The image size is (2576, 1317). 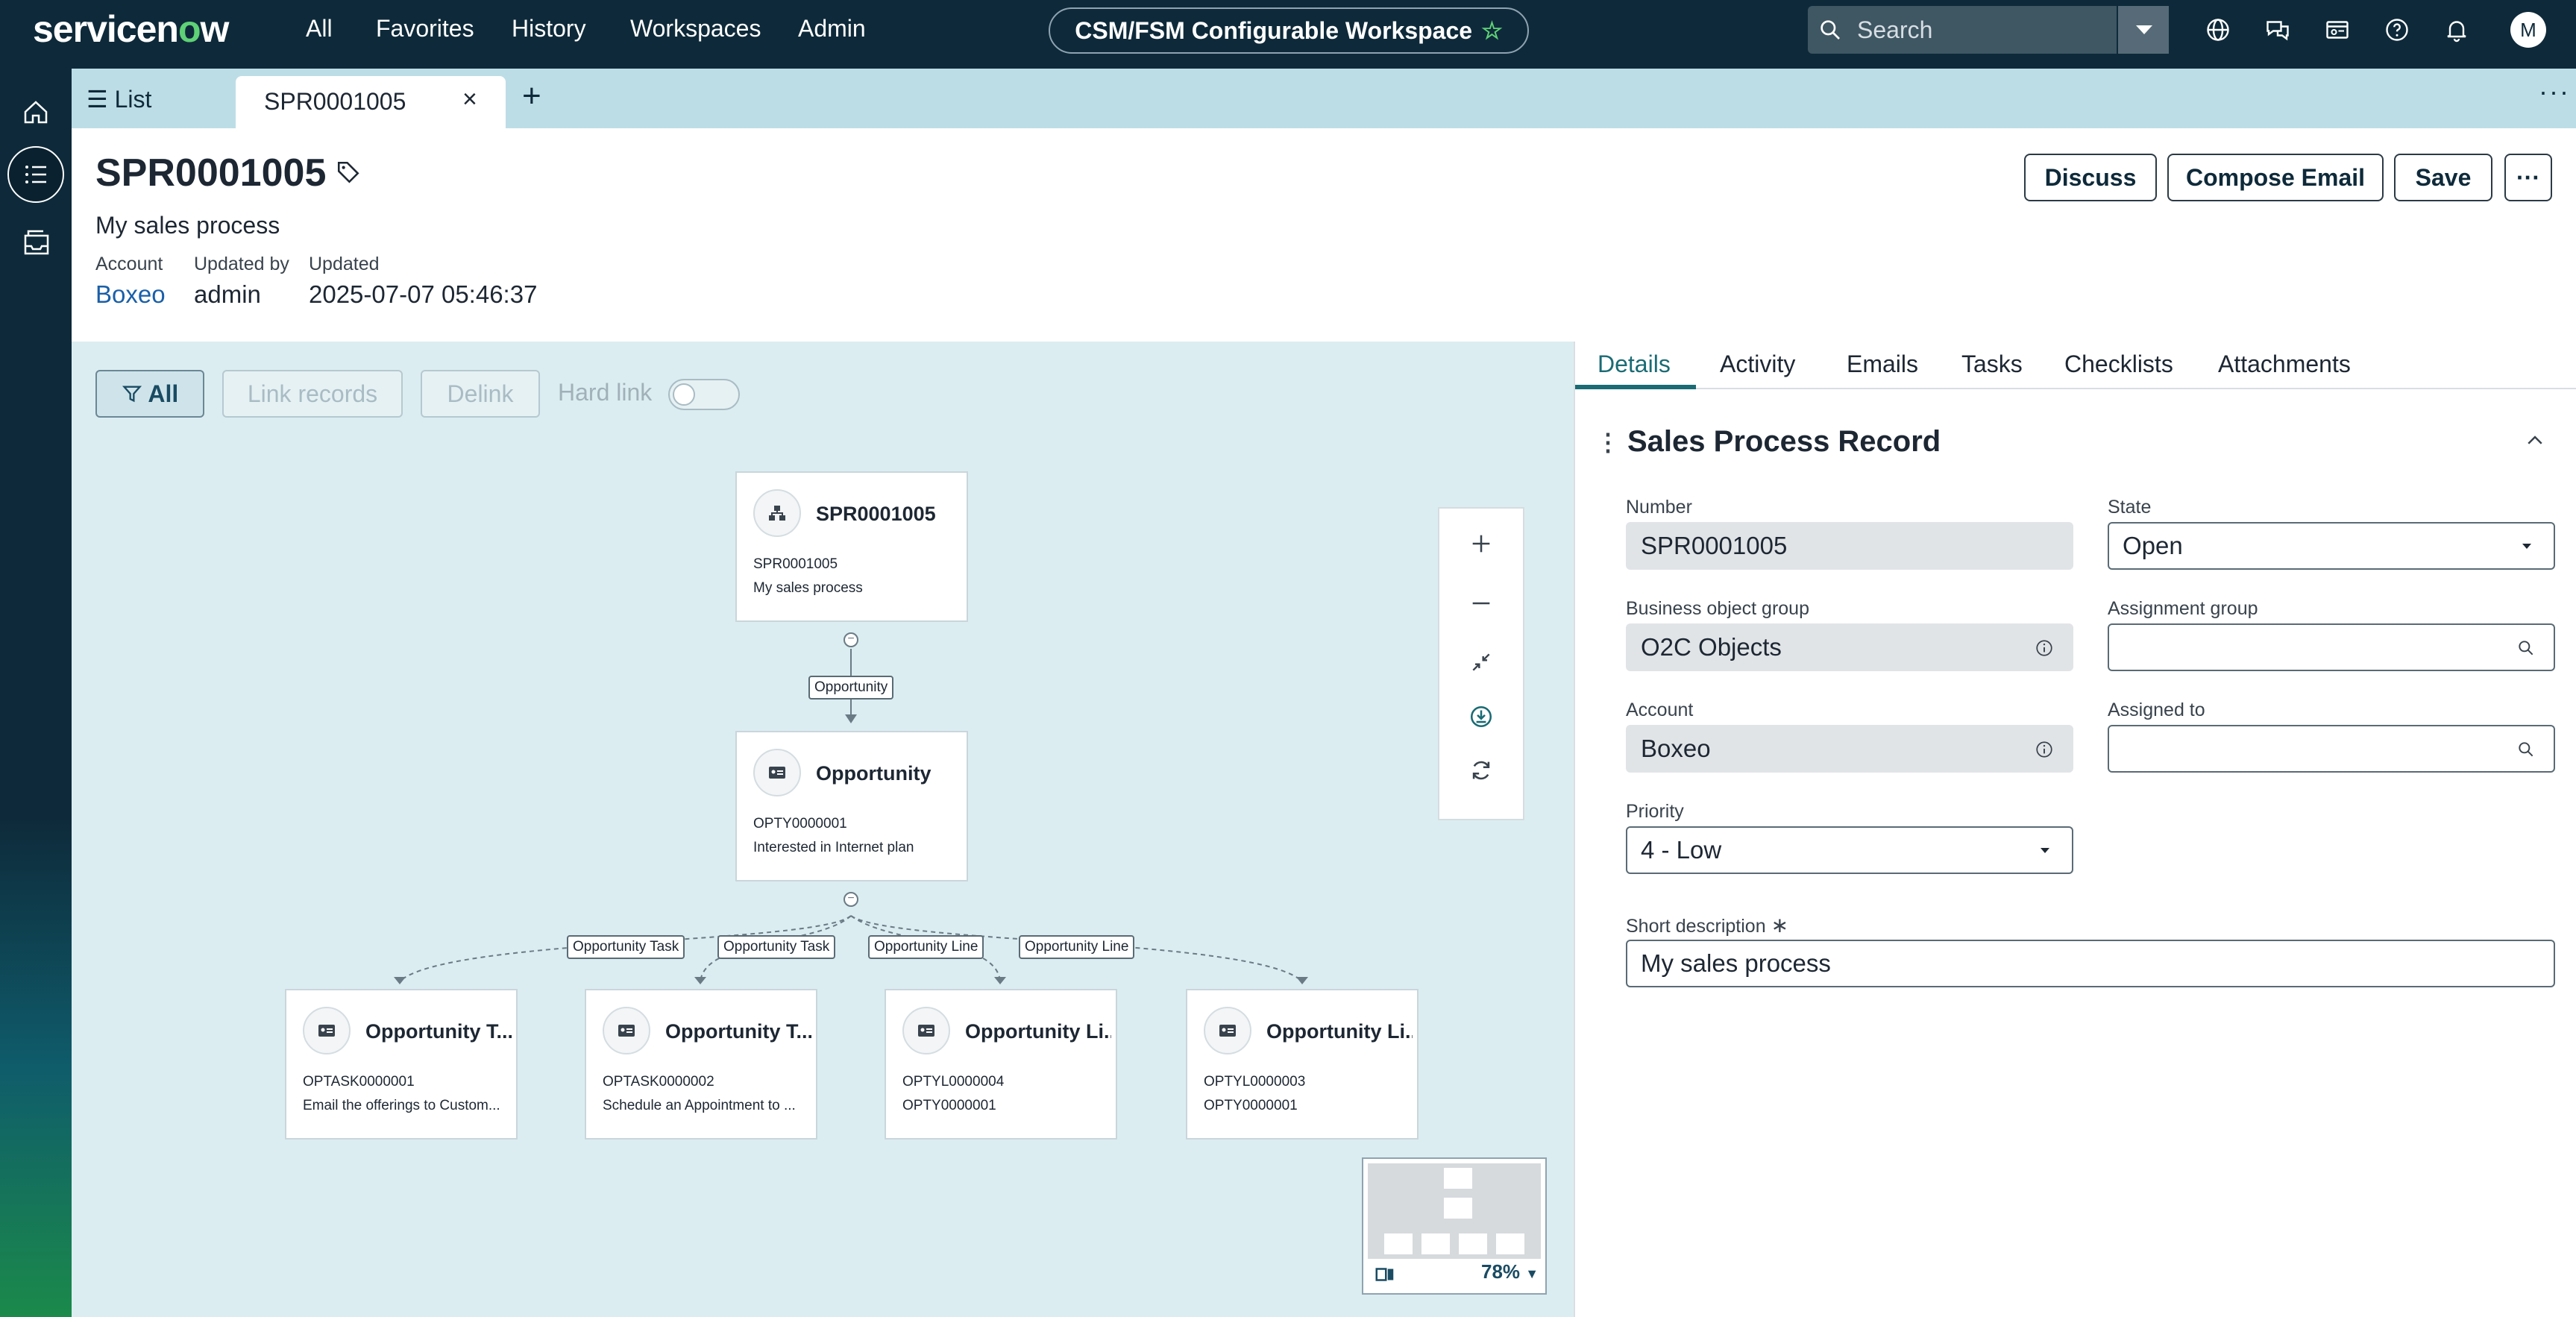 What do you see at coordinates (319, 29) in the screenshot?
I see `nav-all: All` at bounding box center [319, 29].